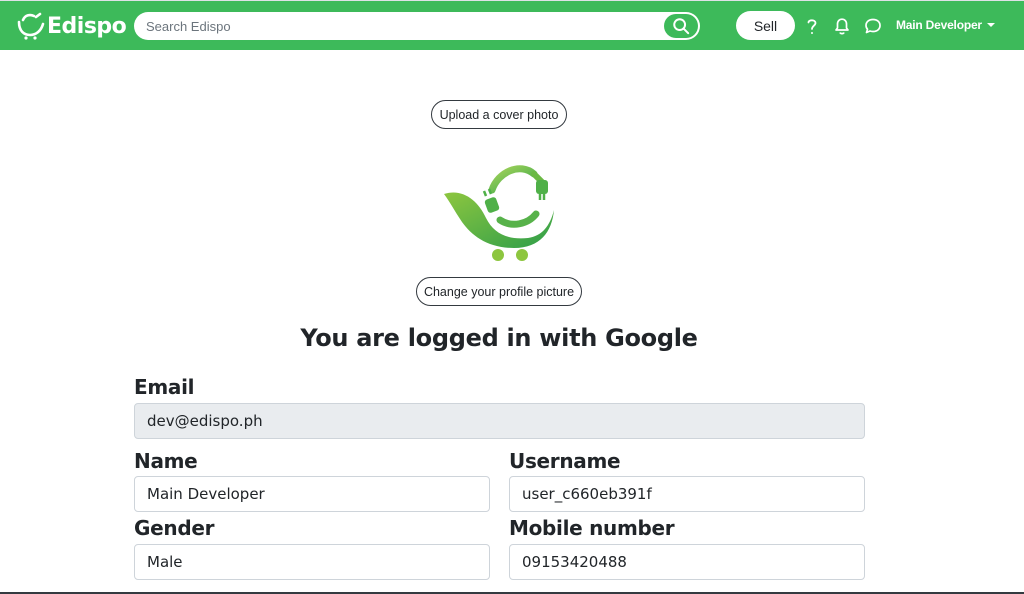 The height and width of the screenshot is (594, 1024). Describe the element at coordinates (565, 461) in the screenshot. I see `username-label: Username` at that location.